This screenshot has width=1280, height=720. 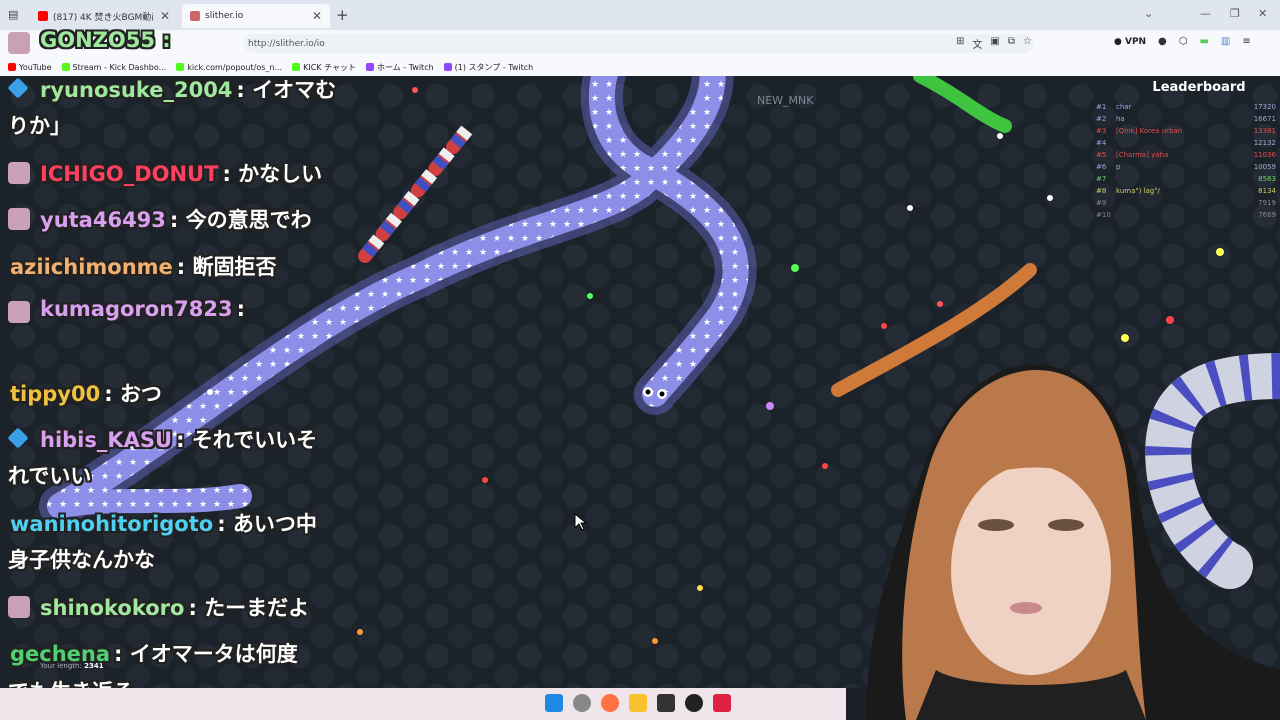 What do you see at coordinates (1225, 41) in the screenshot?
I see `sidebar-icon: ▥` at bounding box center [1225, 41].